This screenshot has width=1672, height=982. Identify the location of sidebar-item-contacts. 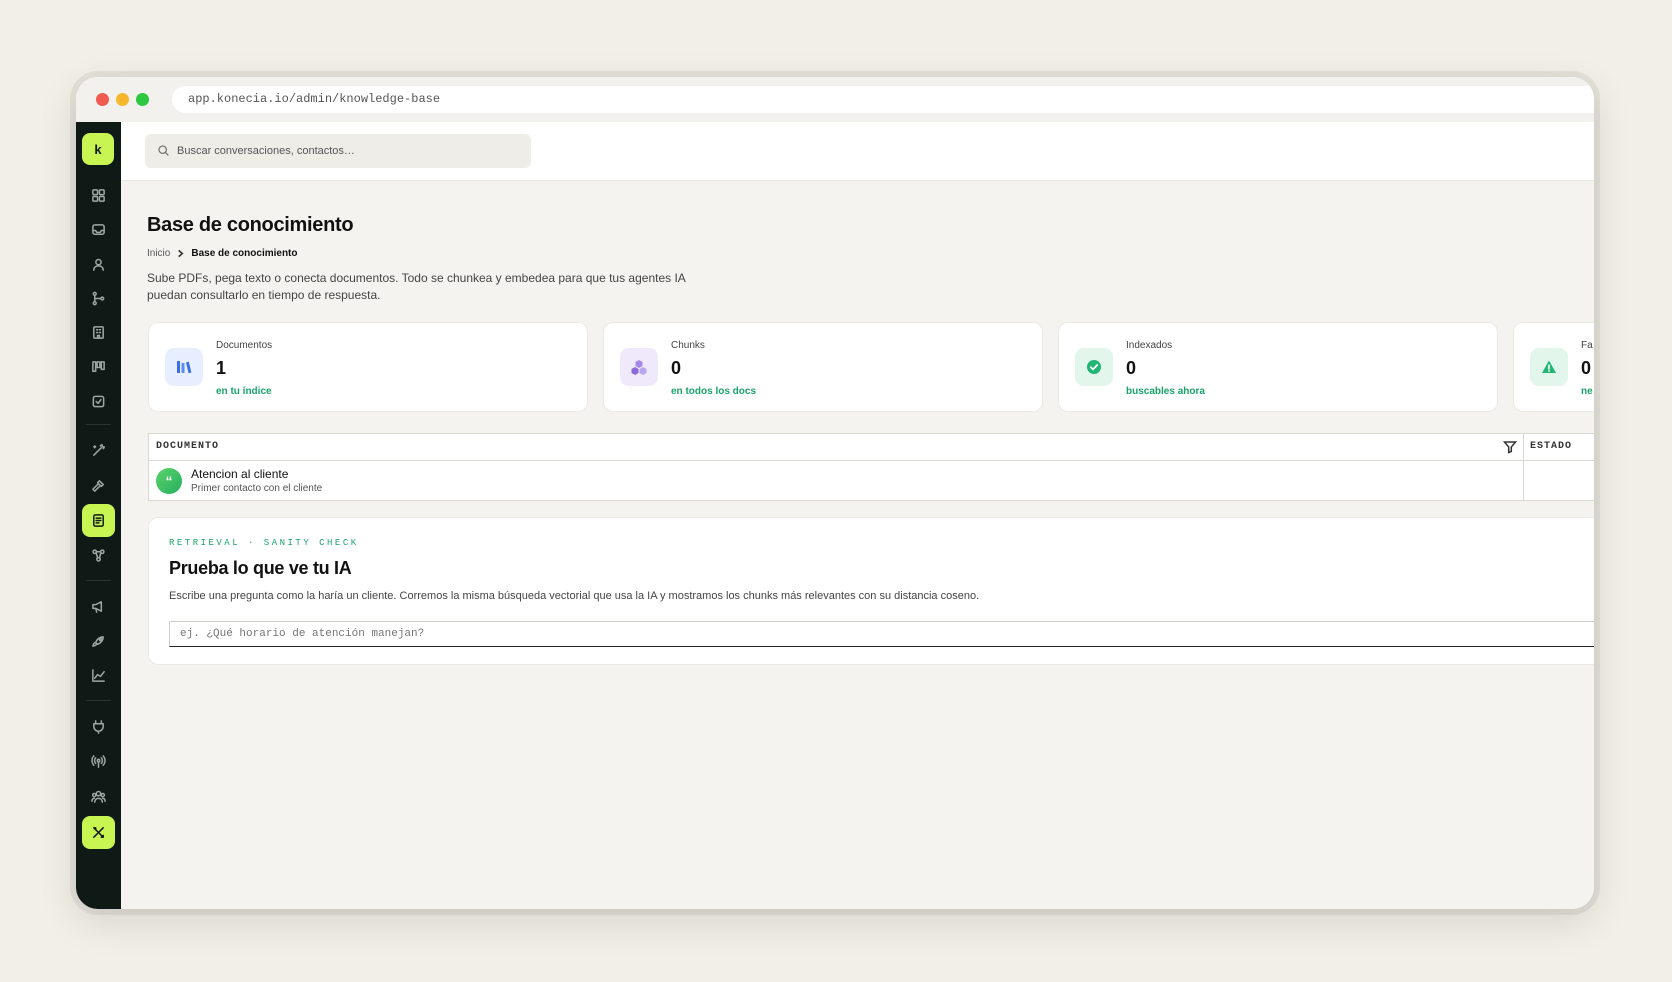
(98, 264).